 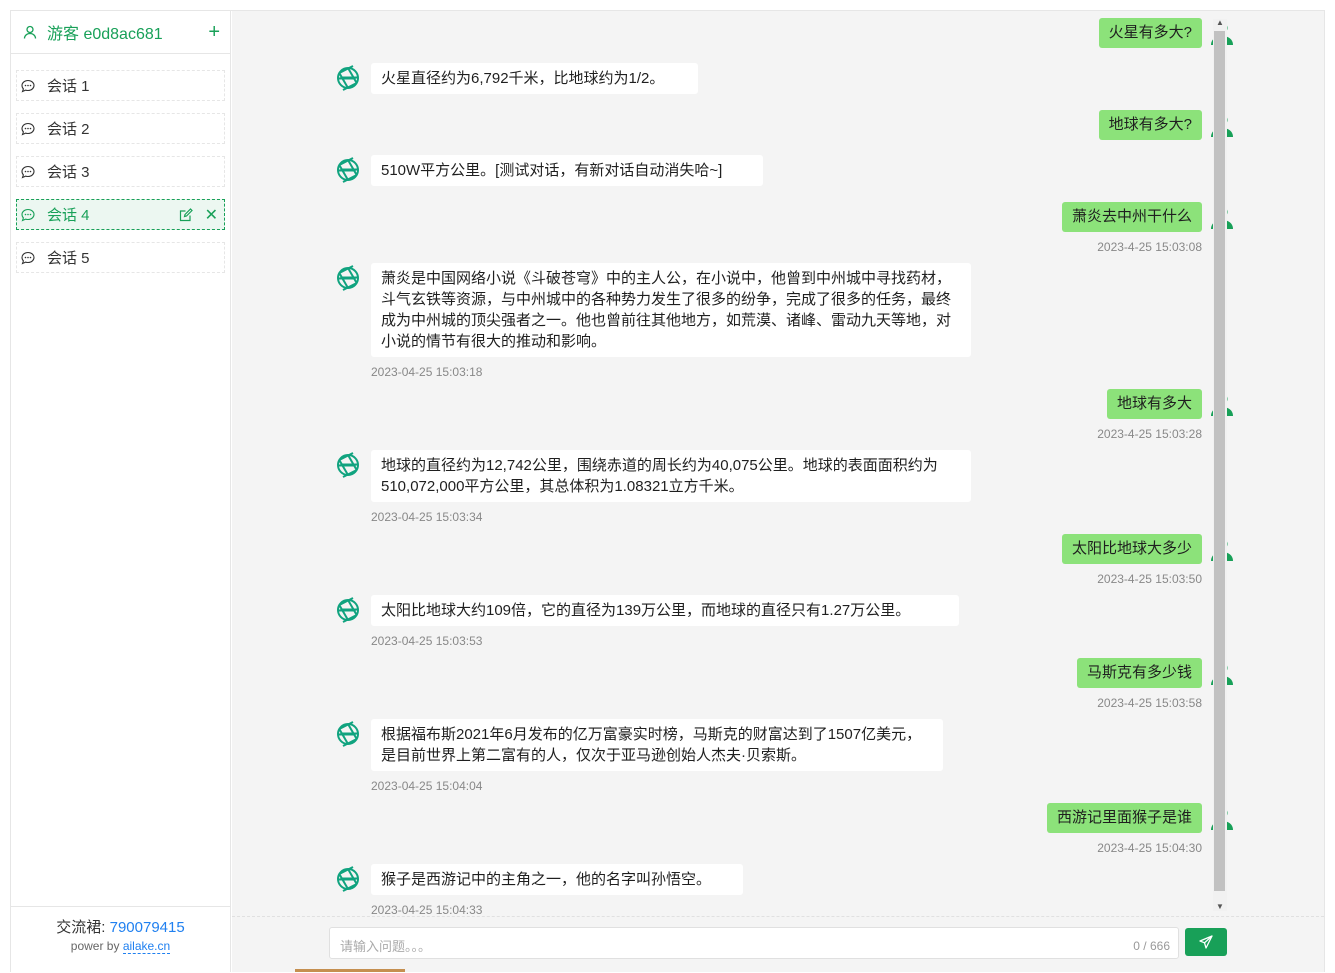 I want to click on user-message: 西游记里面猴子是谁 2023-4-25 15:04:30, so click(x=1139, y=829).